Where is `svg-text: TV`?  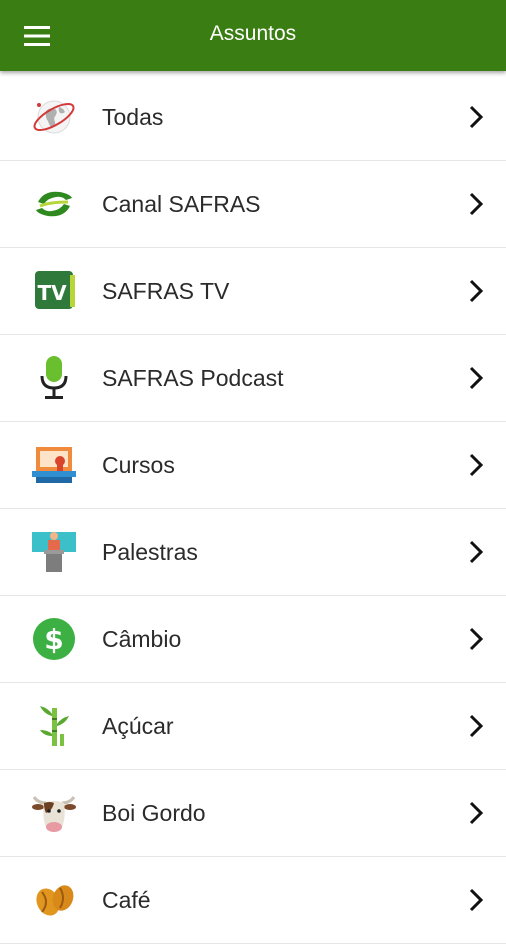
svg-text: TV is located at coordinates (52, 293).